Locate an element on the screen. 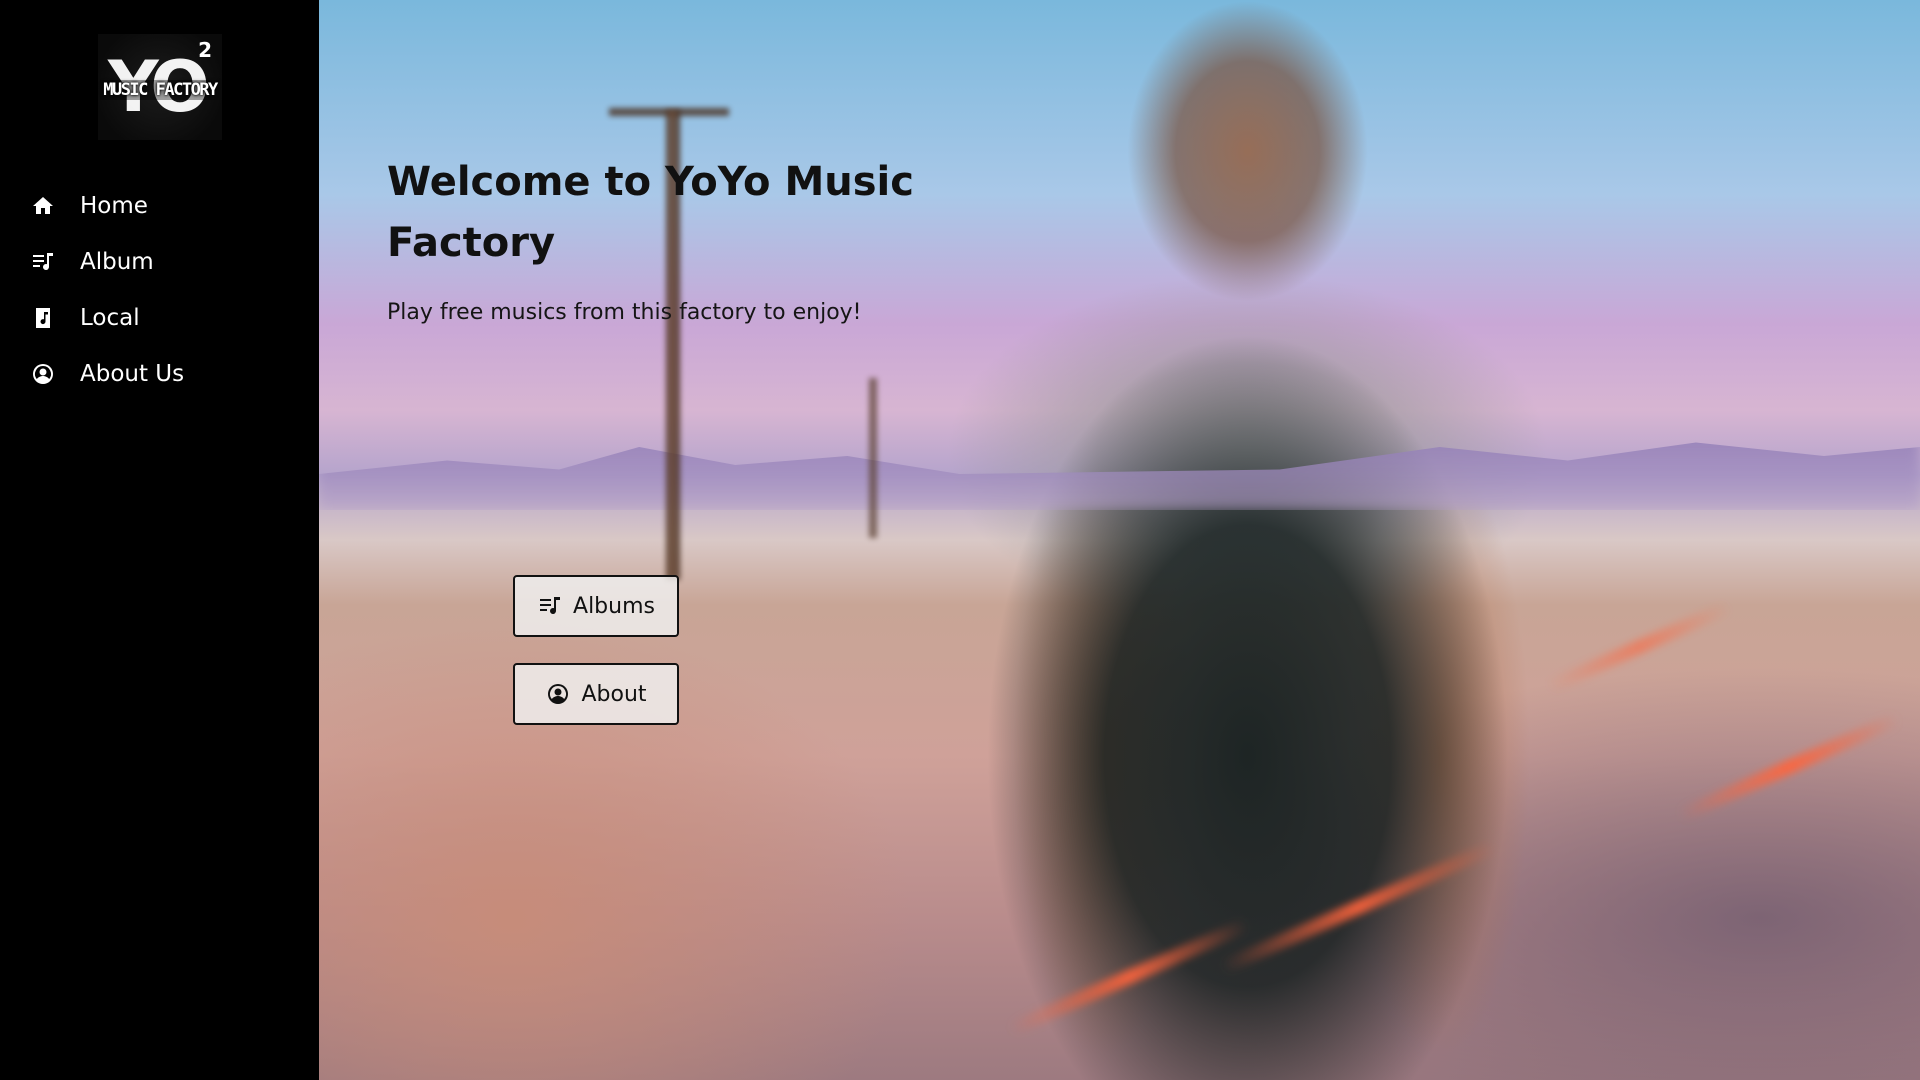 This screenshot has width=1920, height=1080. background-pole-distant is located at coordinates (873, 458).